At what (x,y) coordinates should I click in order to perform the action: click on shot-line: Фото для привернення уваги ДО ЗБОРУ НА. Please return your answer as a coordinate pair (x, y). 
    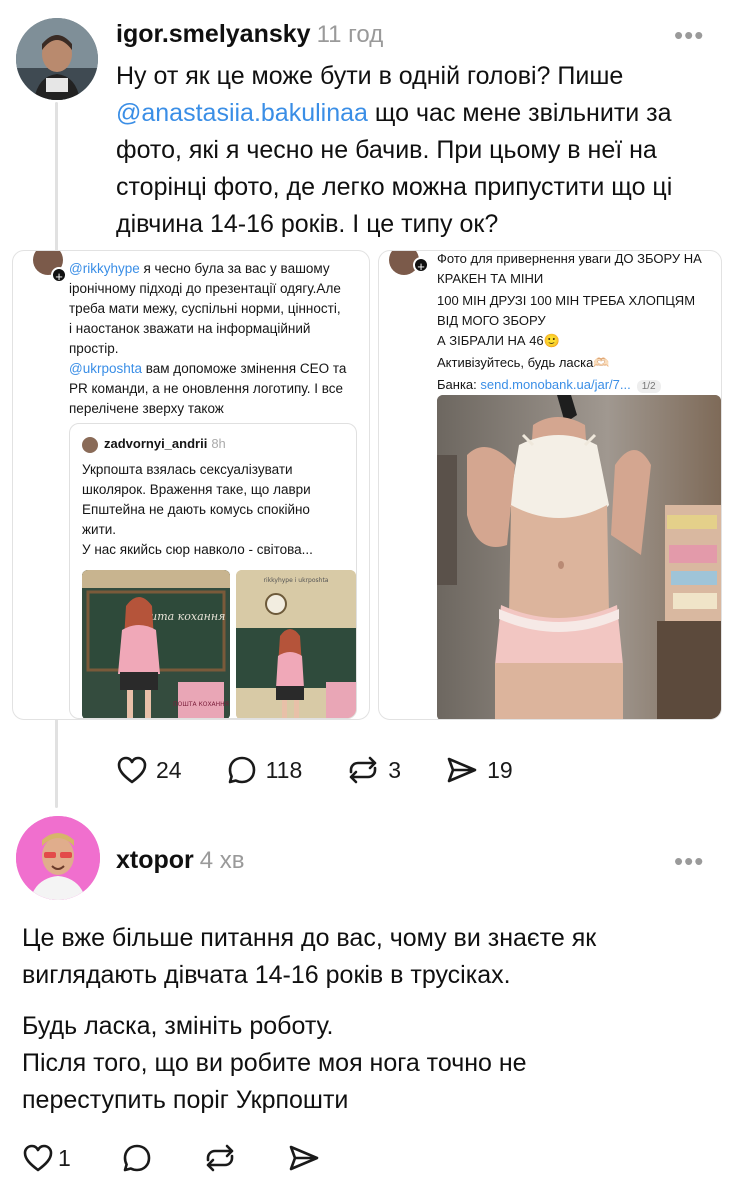
    Looking at the image, I should click on (569, 258).